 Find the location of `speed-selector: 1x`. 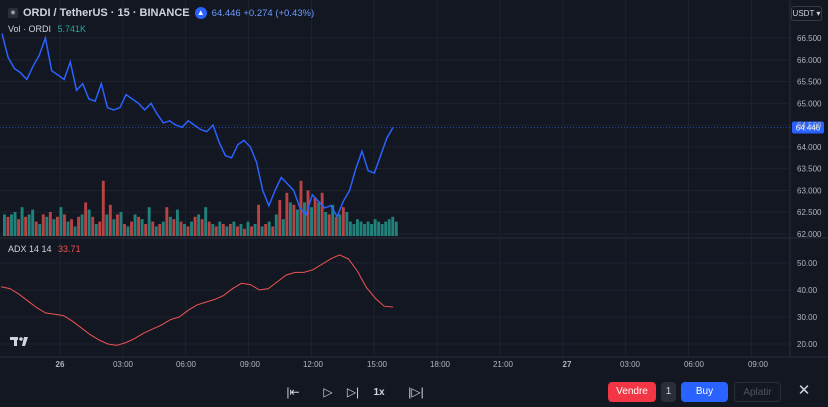

speed-selector: 1x is located at coordinates (379, 393).